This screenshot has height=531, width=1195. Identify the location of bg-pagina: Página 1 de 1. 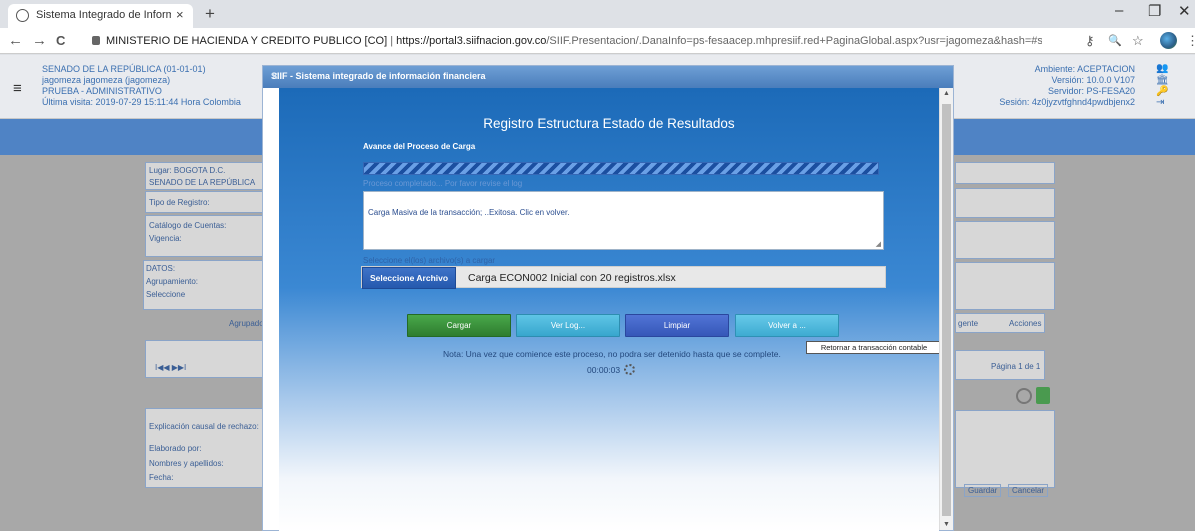
(1016, 366).